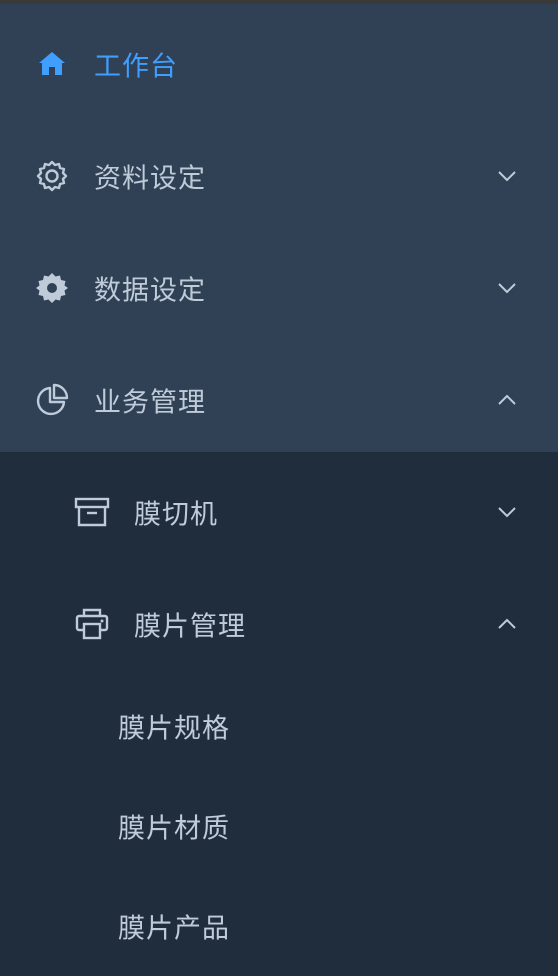  I want to click on menu-item-label: 膜片产品, so click(174, 929).